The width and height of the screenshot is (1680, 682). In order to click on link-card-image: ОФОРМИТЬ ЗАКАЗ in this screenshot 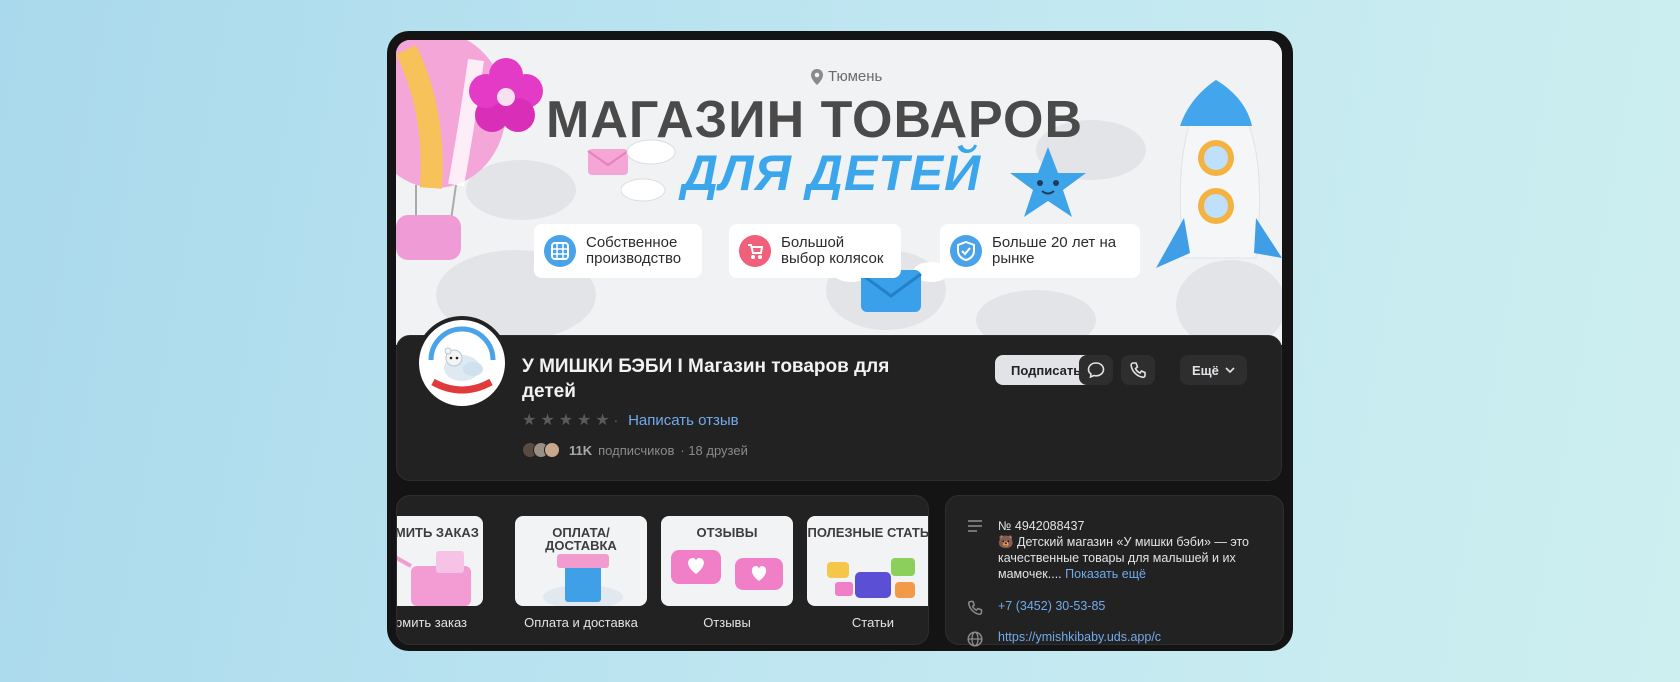, I will do `click(439, 561)`.